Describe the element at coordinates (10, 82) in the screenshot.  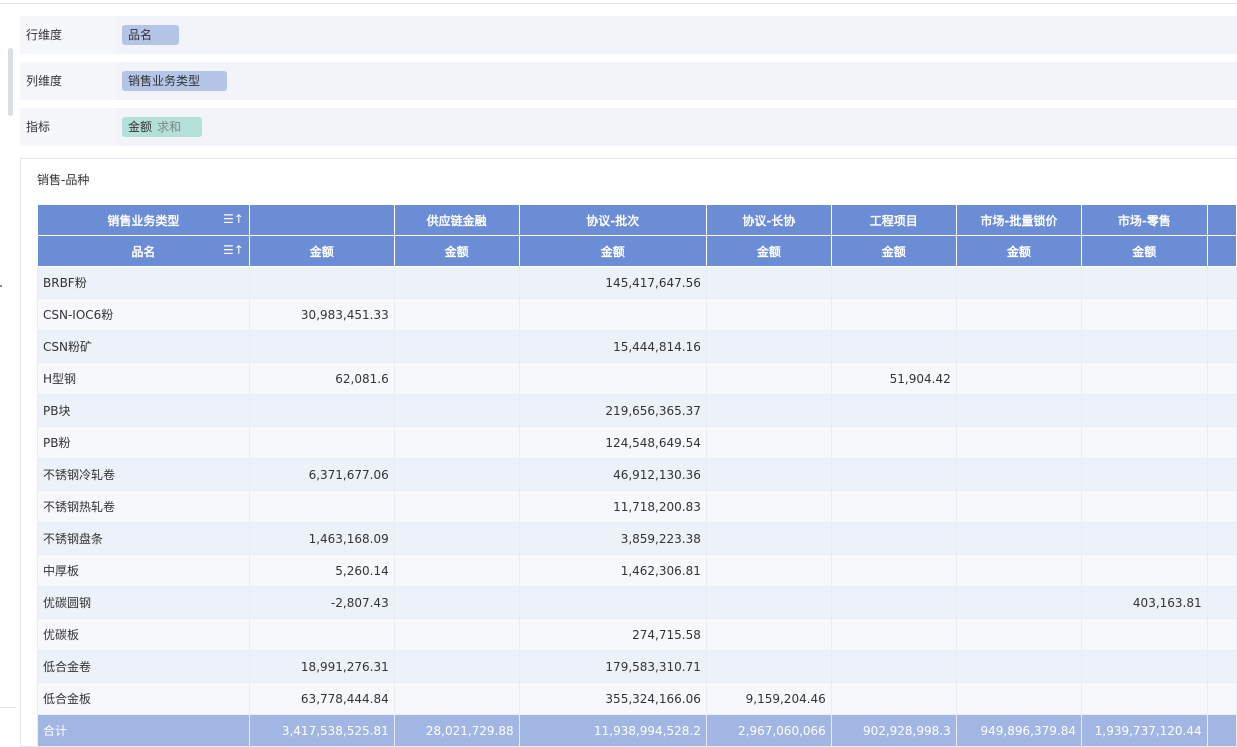
I see `left-scrollbar-thumb` at that location.